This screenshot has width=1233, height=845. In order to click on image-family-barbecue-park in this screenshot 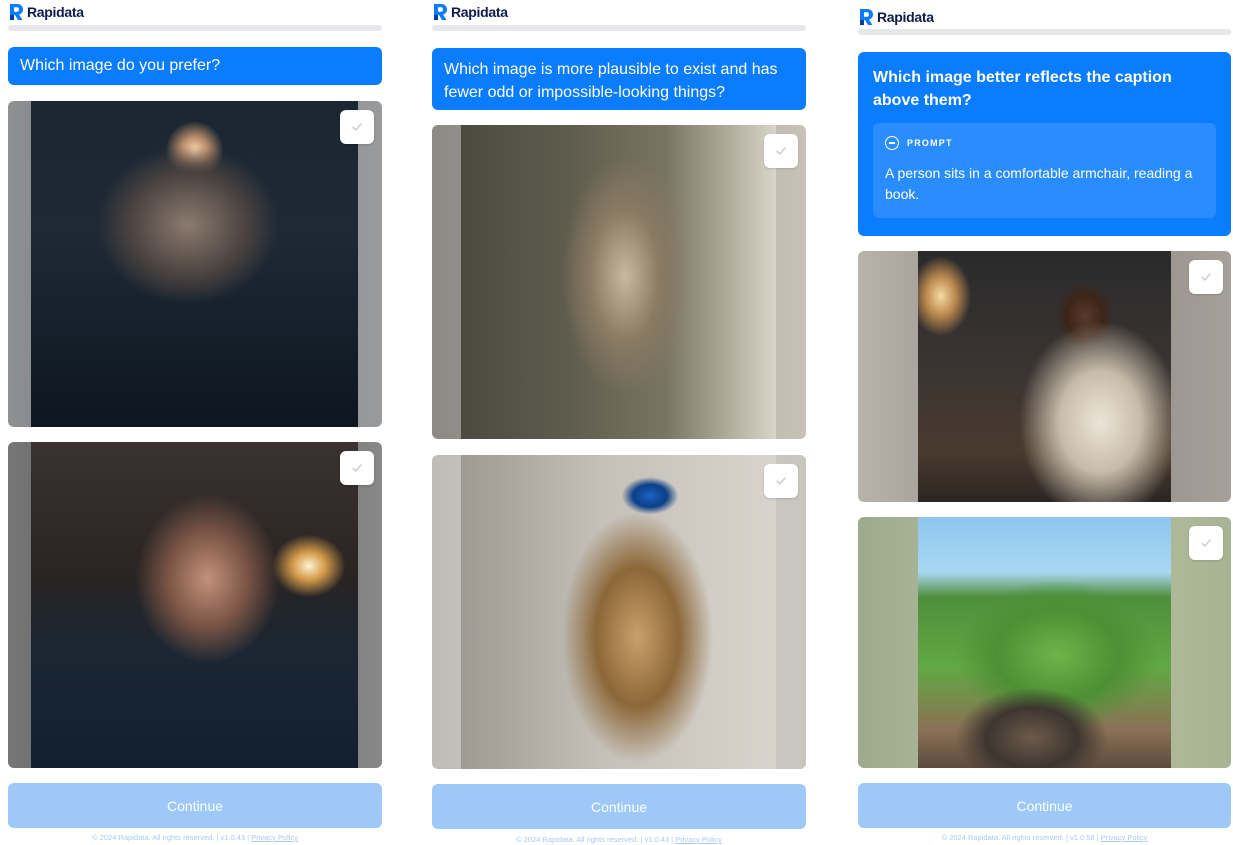, I will do `click(1044, 642)`.